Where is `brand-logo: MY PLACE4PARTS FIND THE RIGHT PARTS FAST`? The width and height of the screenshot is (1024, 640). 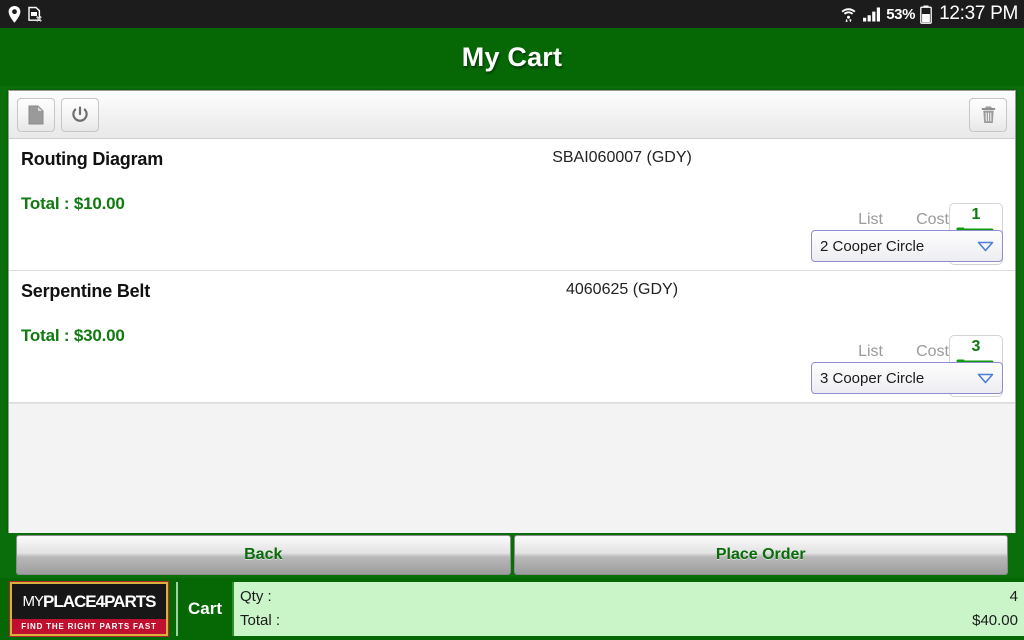
brand-logo: MY PLACE4PARTS FIND THE RIGHT PARTS FAST is located at coordinates (89, 609).